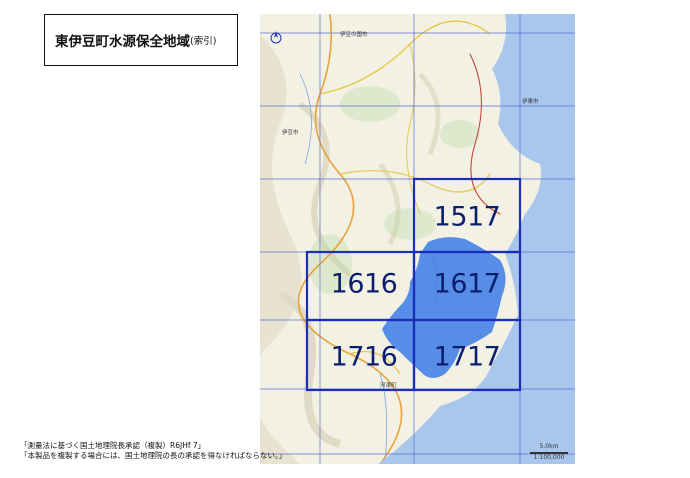 The height and width of the screenshot is (478, 690). What do you see at coordinates (549, 457) in the screenshot?
I see `scale-ratio: 1:100,000` at bounding box center [549, 457].